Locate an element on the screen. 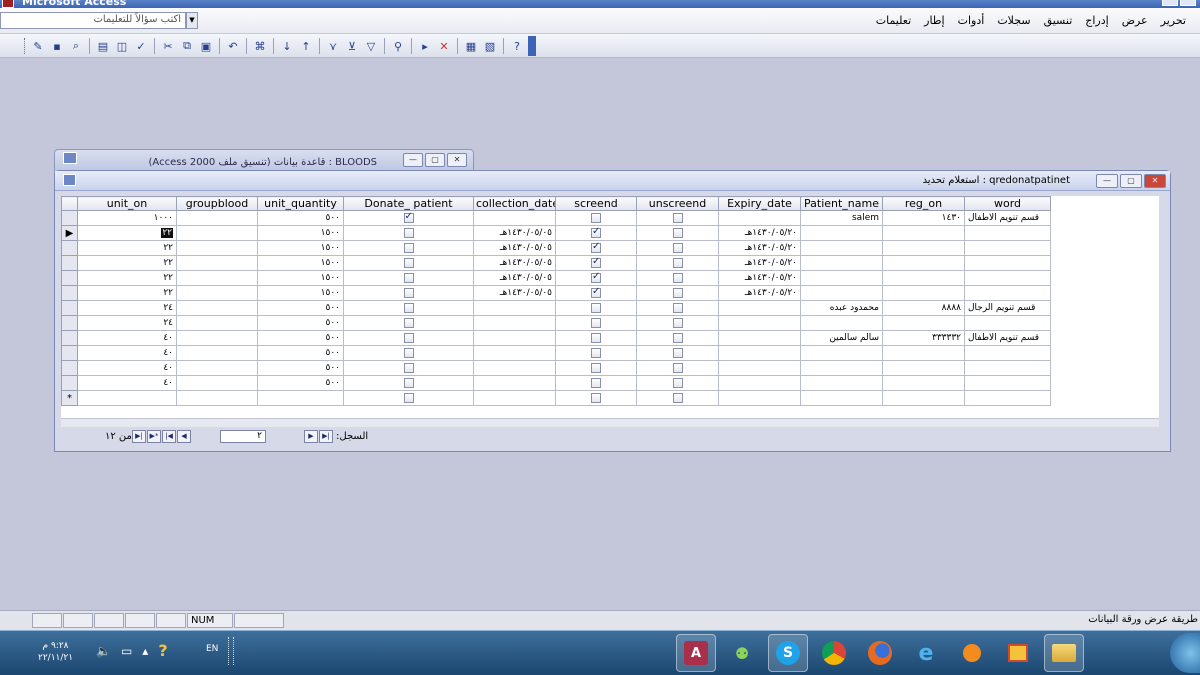 The width and height of the screenshot is (1200, 675). firefox-app-icon is located at coordinates (880, 653).